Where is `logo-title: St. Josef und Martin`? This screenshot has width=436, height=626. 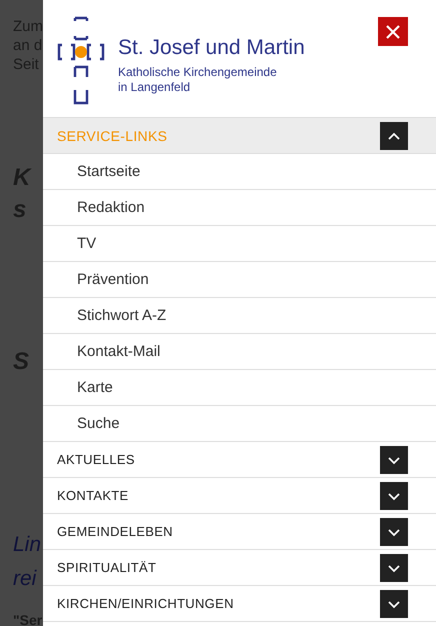 logo-title: St. Josef und Martin is located at coordinates (212, 48).